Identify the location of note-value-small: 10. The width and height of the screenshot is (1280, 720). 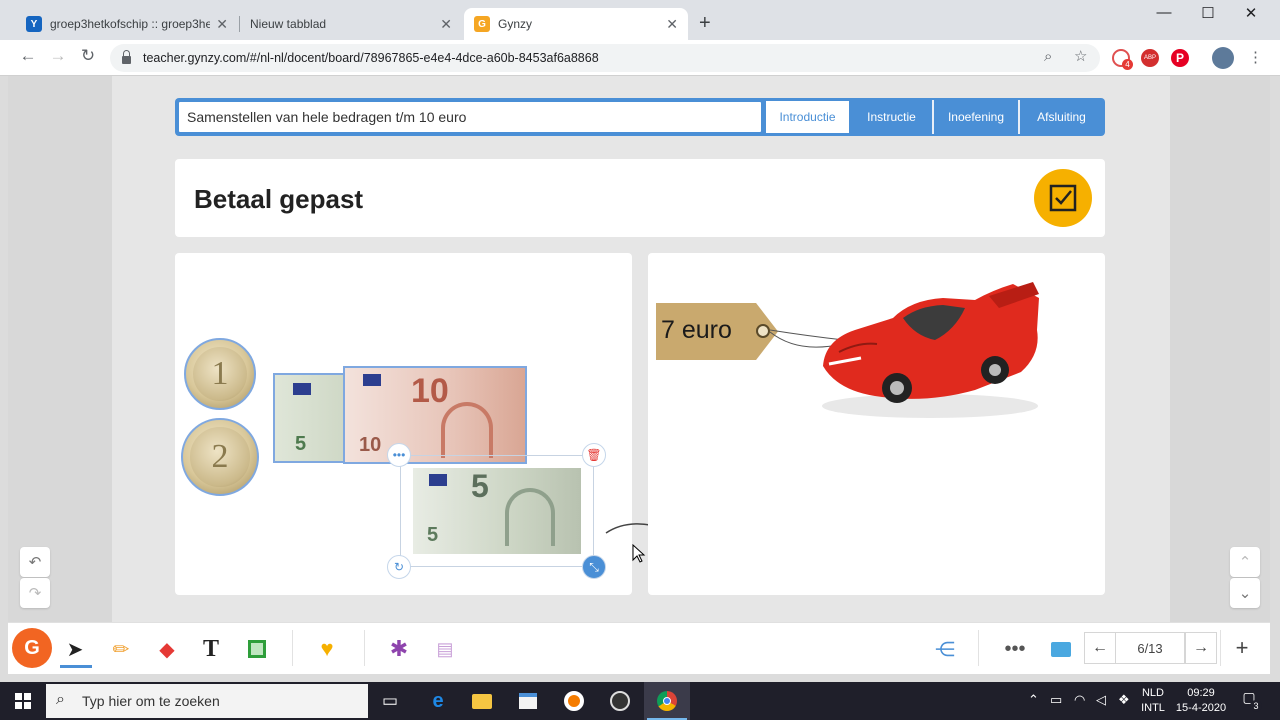
(370, 445).